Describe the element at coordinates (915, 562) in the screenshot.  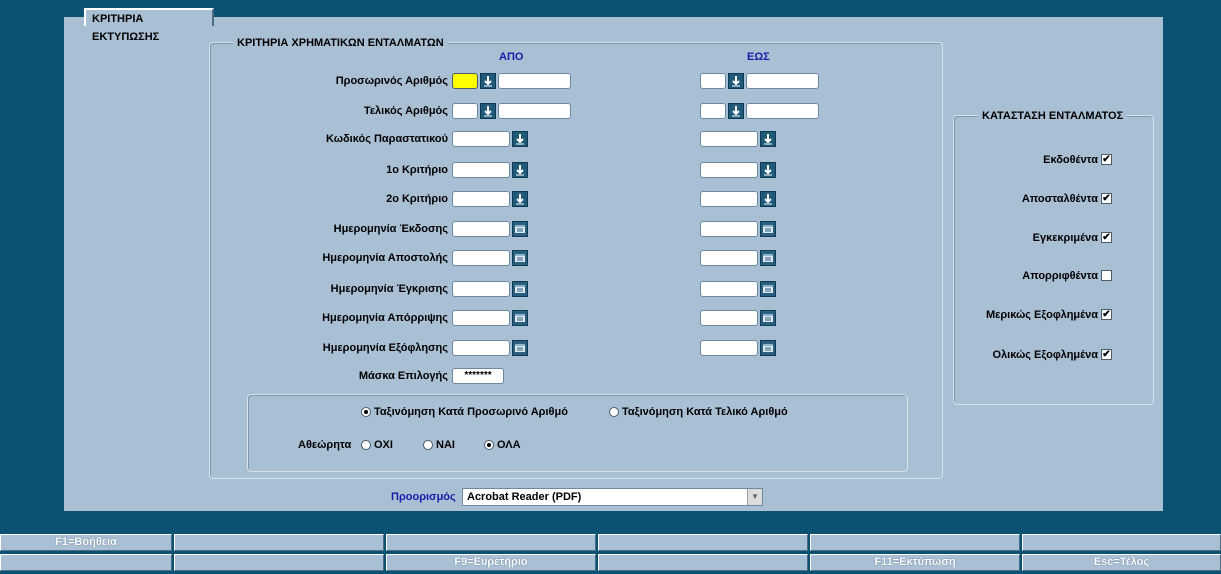
I see `function-key-row2-5: F11=Εκτύπωση` at that location.